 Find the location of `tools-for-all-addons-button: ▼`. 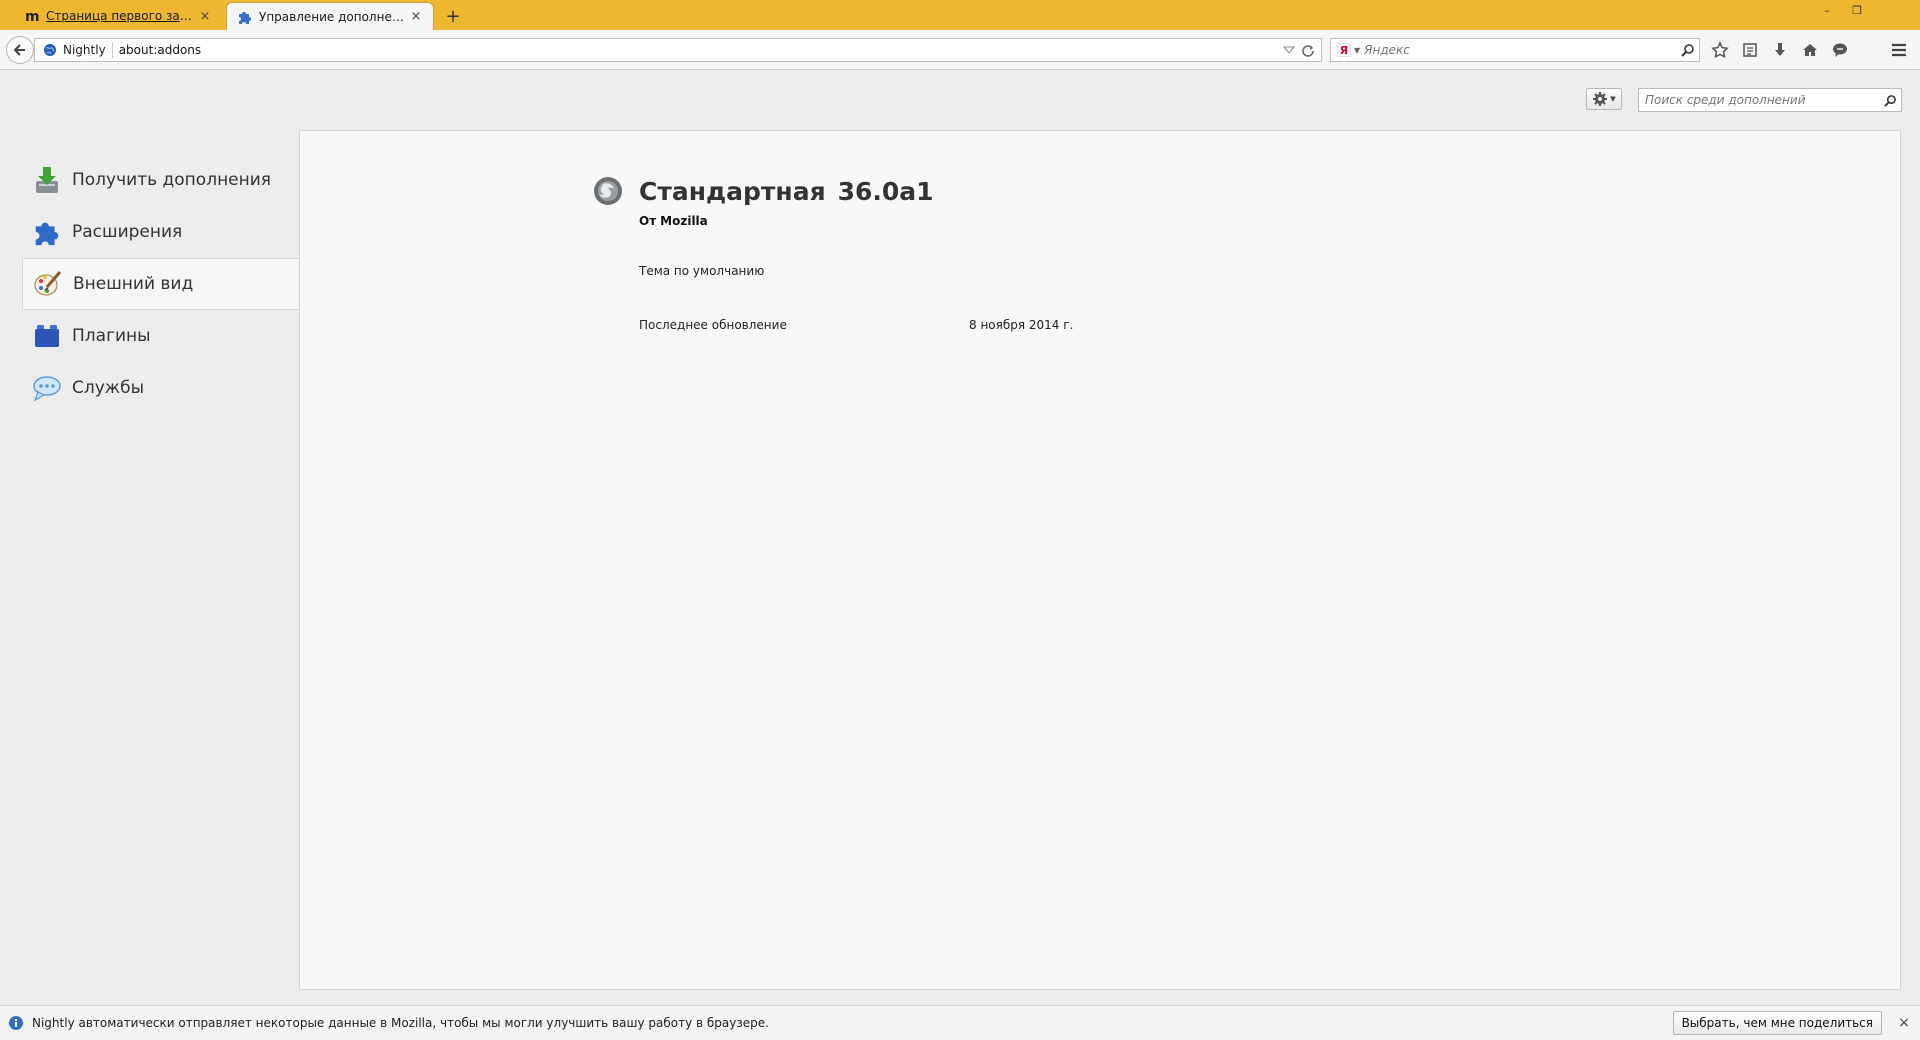

tools-for-all-addons-button: ▼ is located at coordinates (1604, 99).